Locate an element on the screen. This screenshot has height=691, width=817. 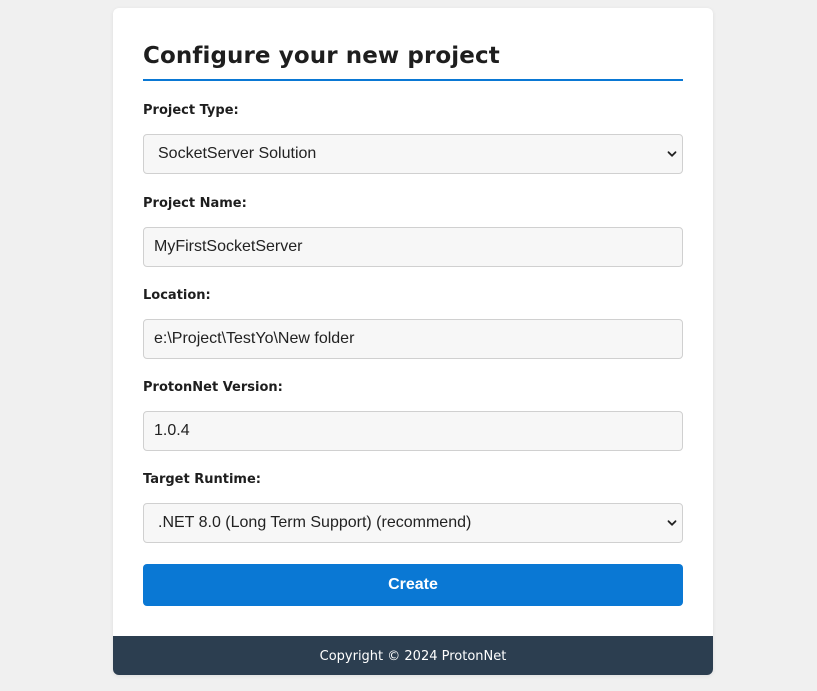
protonnet-version-input: 1.0.4 is located at coordinates (413, 431).